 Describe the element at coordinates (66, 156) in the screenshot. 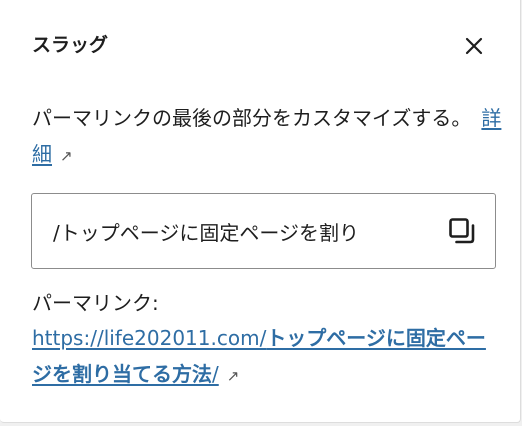

I see `external-link-icon: ↗` at that location.